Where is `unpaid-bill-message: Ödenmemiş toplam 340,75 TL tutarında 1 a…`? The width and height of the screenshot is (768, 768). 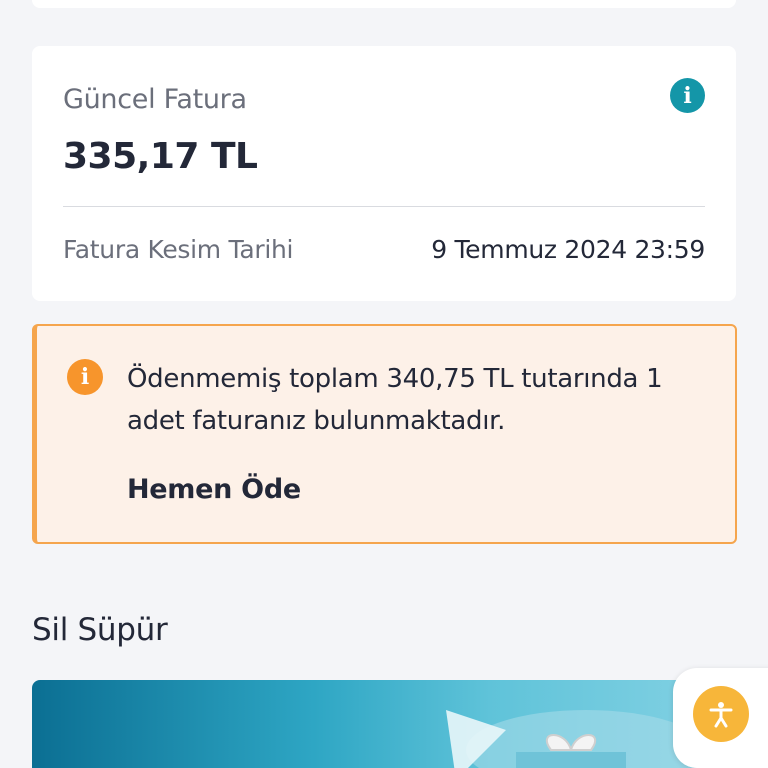
unpaid-bill-message: Ödenmemiş toplam 340,75 TL tutarında 1 a… is located at coordinates (395, 400).